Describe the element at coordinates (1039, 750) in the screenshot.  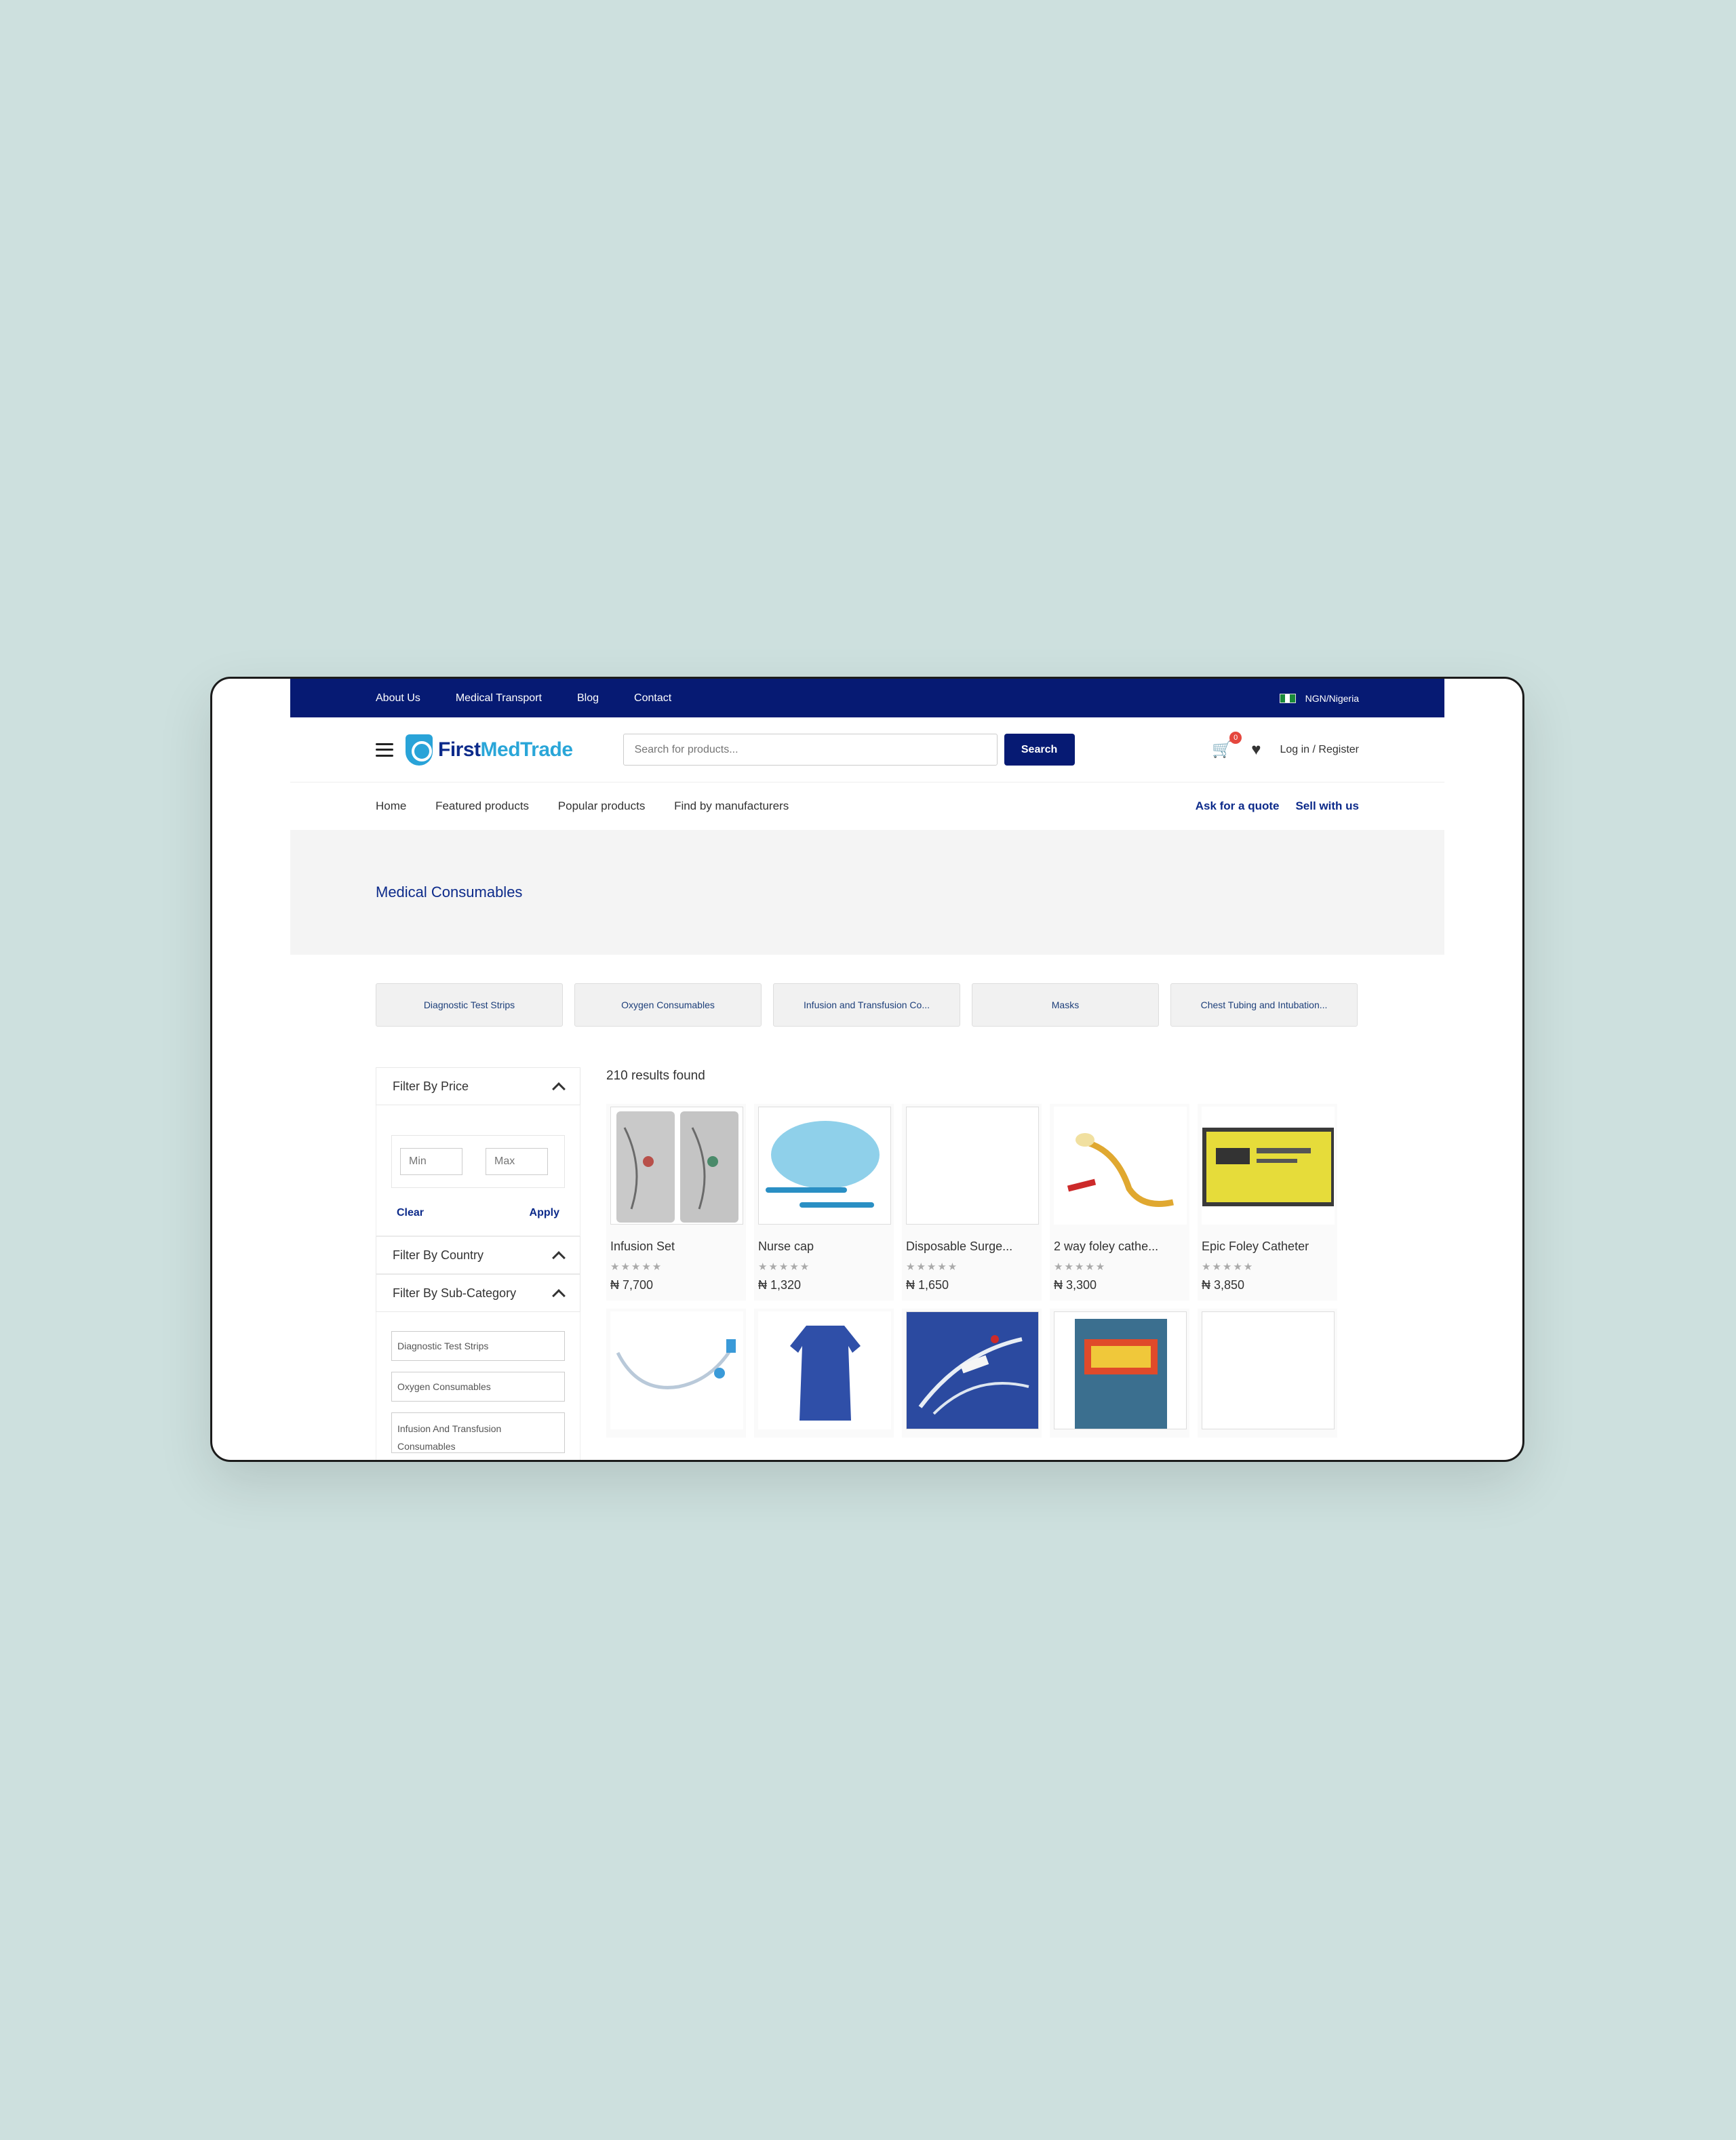
I see `search-button: Search` at that location.